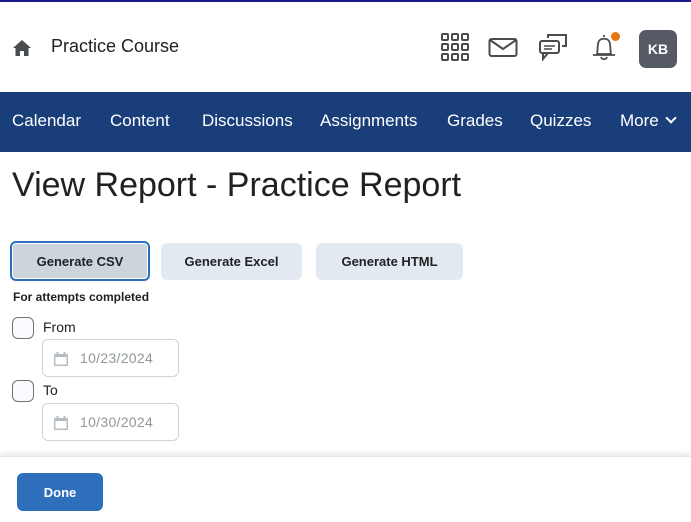 The width and height of the screenshot is (691, 522). What do you see at coordinates (671, 118) in the screenshot?
I see `chevron-down-icon` at bounding box center [671, 118].